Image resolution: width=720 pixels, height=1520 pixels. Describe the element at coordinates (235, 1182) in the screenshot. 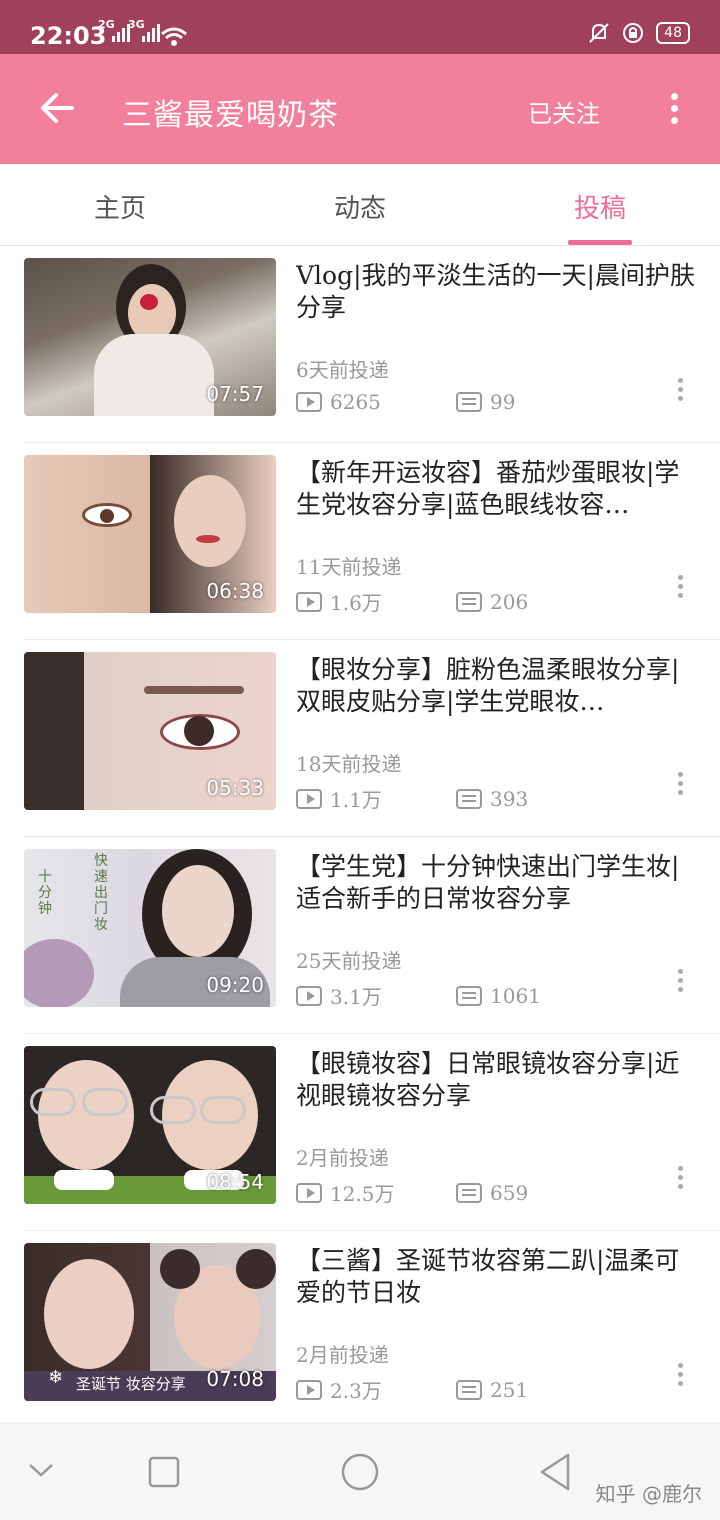

I see `video-duration: 08:54` at that location.